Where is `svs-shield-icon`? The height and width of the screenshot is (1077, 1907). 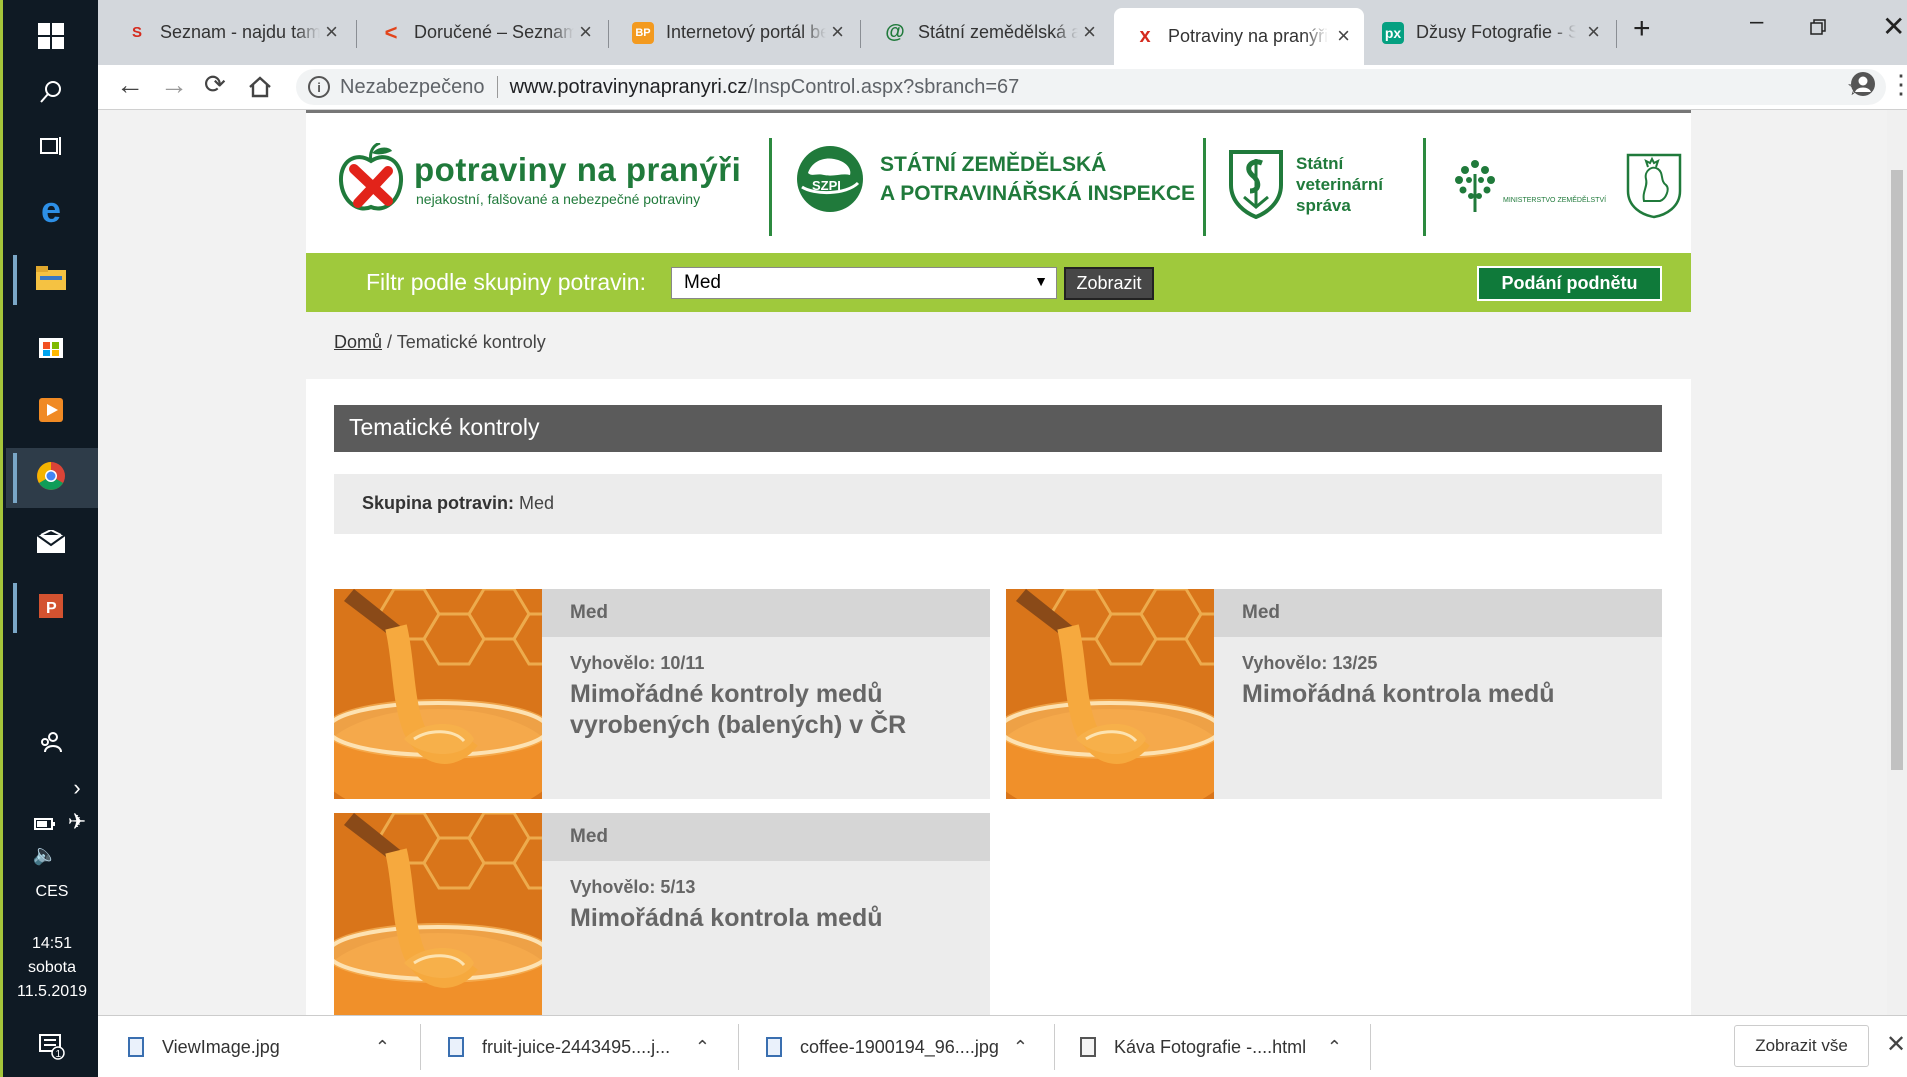
svs-shield-icon is located at coordinates (1256, 184).